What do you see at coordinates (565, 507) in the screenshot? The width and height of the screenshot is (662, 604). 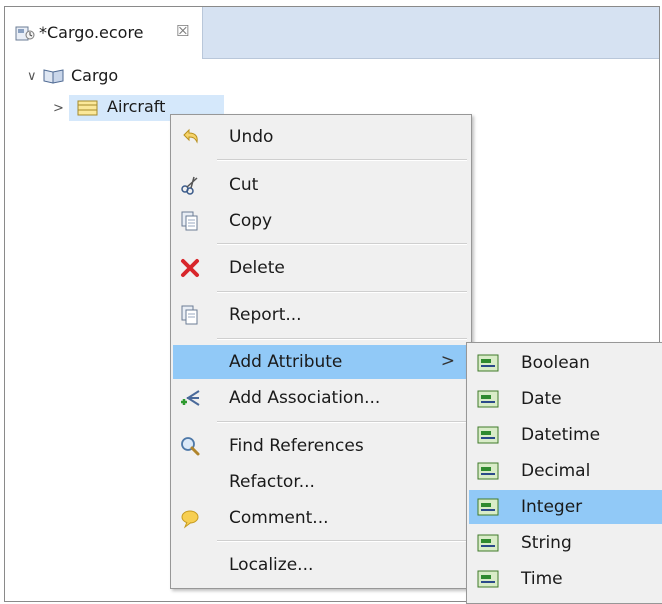 I see `submenu-item-integer: Integer` at bounding box center [565, 507].